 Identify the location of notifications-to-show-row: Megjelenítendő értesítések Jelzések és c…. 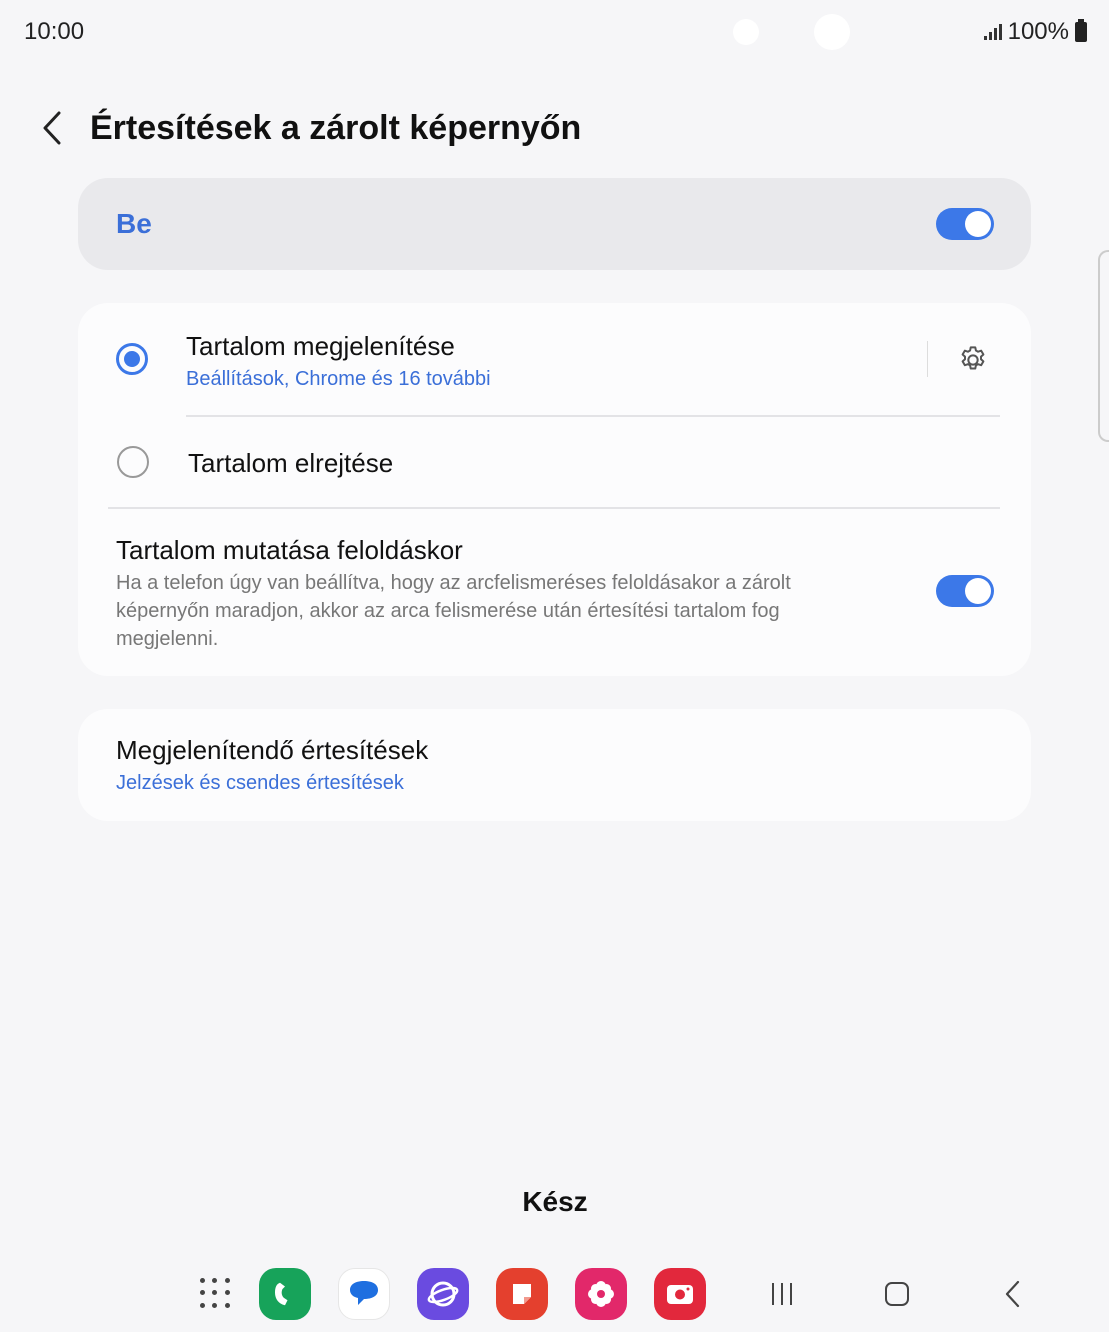
(554, 765).